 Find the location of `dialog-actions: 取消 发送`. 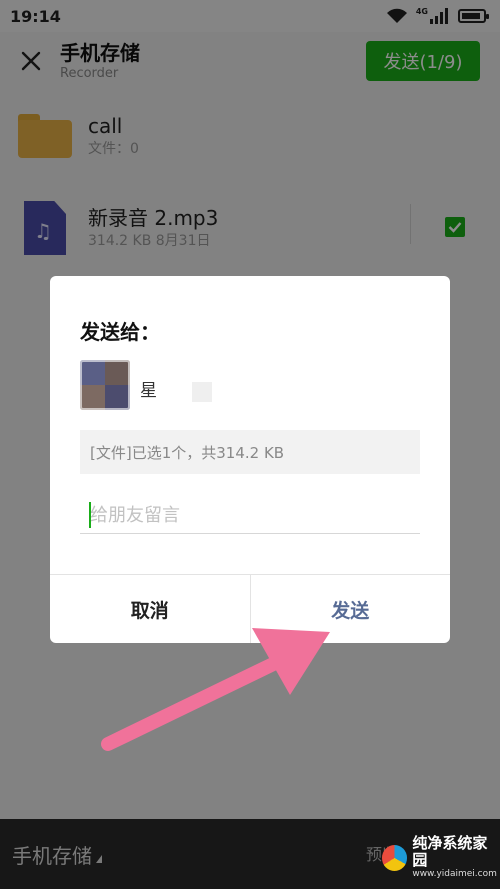

dialog-actions: 取消 发送 is located at coordinates (250, 608).